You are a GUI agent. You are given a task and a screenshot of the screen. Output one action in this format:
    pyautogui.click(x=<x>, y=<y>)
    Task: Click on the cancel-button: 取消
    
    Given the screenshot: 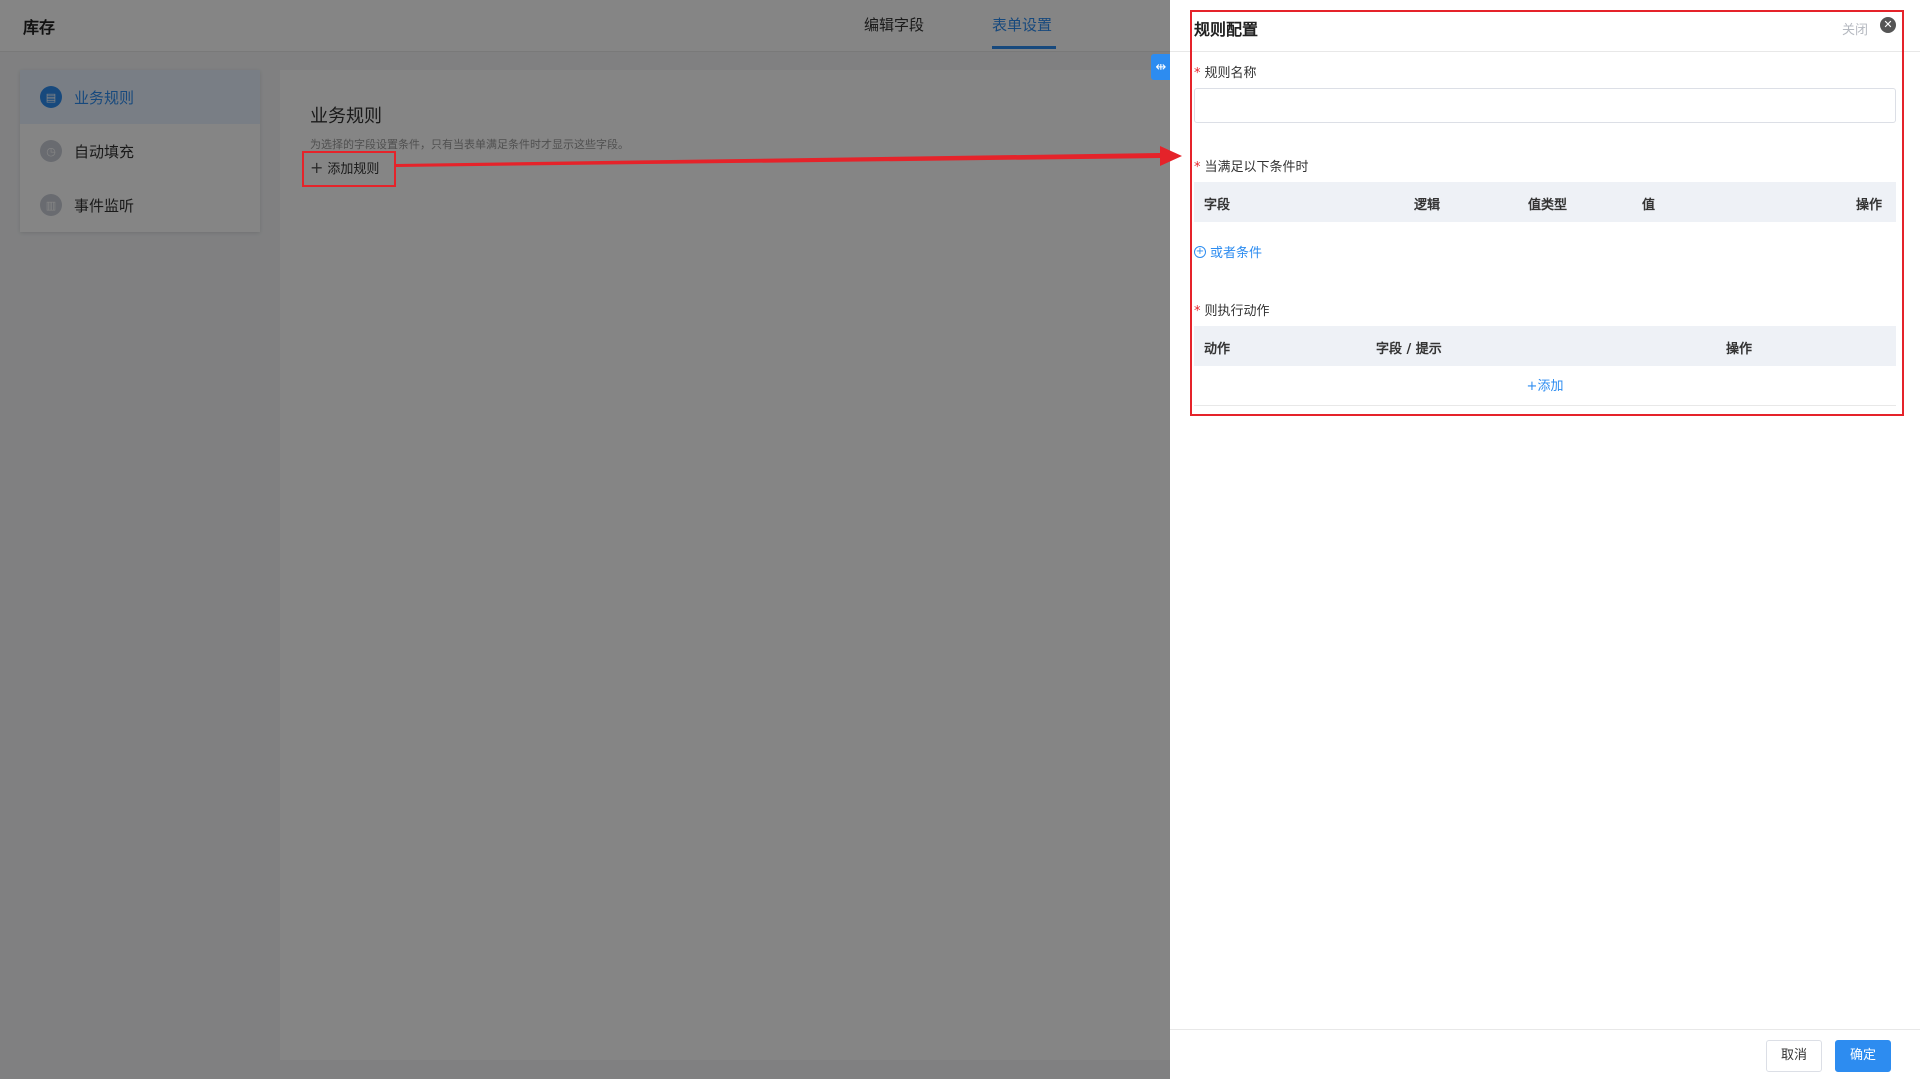 What is the action you would take?
    pyautogui.click(x=1794, y=1056)
    